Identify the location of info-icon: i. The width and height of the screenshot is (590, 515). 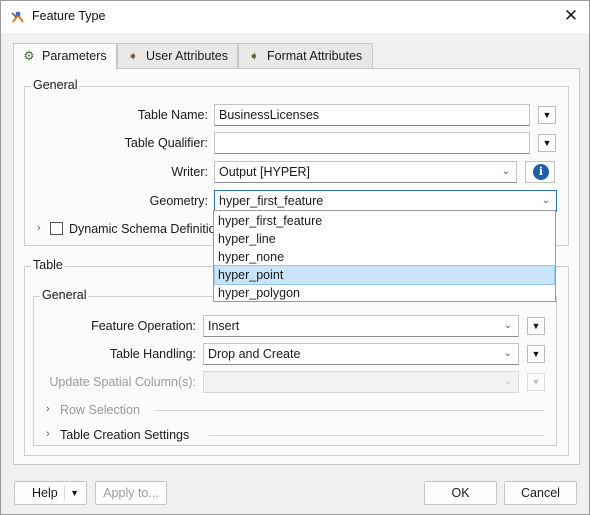
(541, 172).